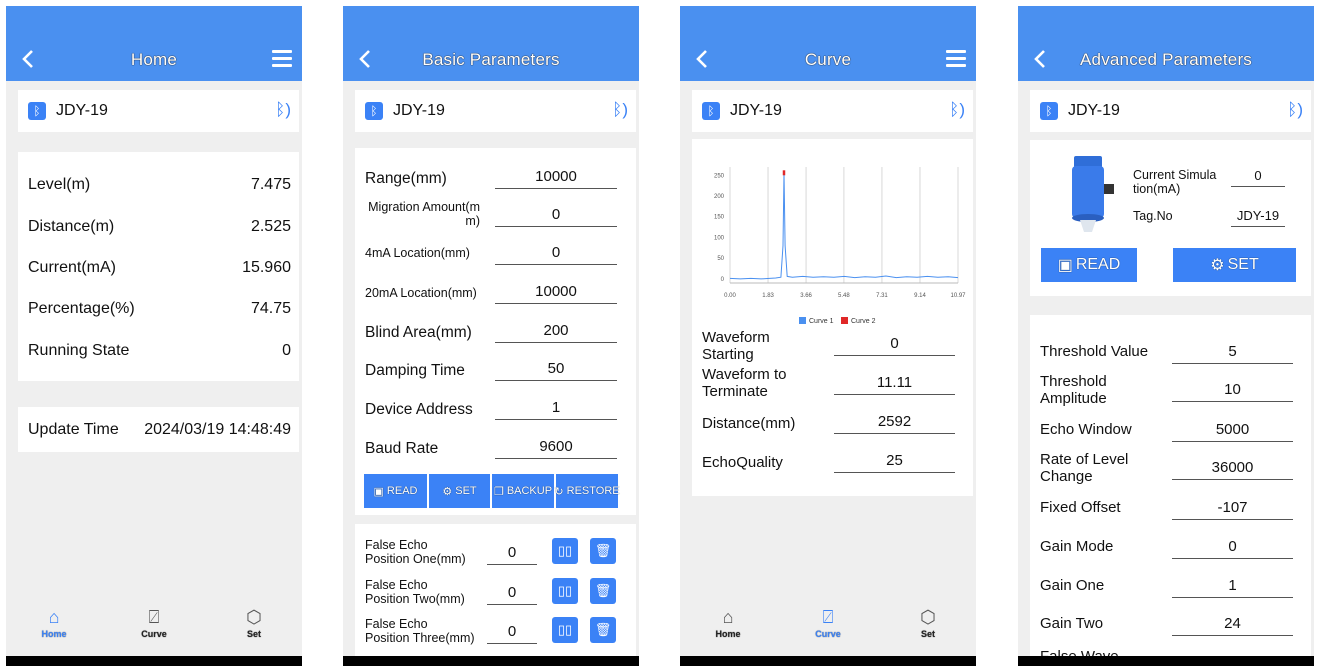 This screenshot has width=1317, height=666. What do you see at coordinates (421, 293) in the screenshot?
I see `field-label: 20mA Location(mm)` at bounding box center [421, 293].